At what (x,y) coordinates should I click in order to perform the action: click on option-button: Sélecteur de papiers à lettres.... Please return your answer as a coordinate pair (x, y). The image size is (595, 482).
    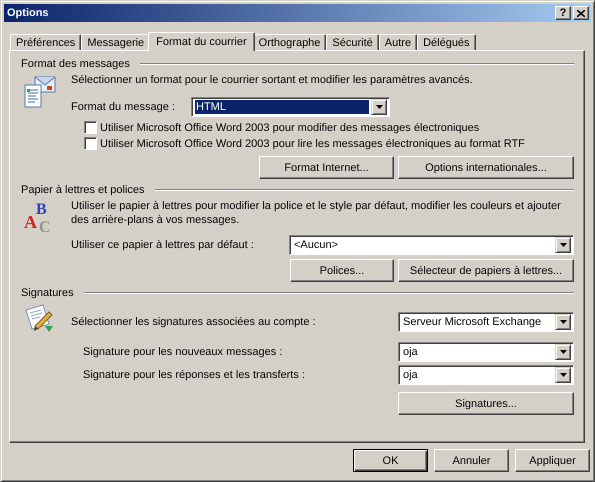
    Looking at the image, I should click on (486, 270).